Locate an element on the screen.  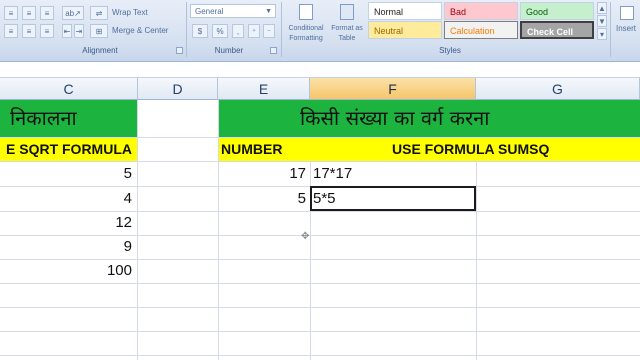
percent-symbol: % is located at coordinates (220, 31).